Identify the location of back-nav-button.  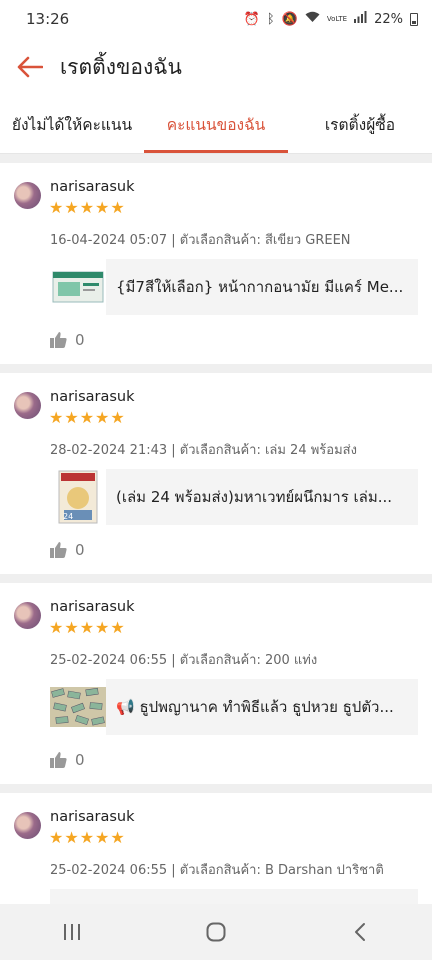
(360, 932).